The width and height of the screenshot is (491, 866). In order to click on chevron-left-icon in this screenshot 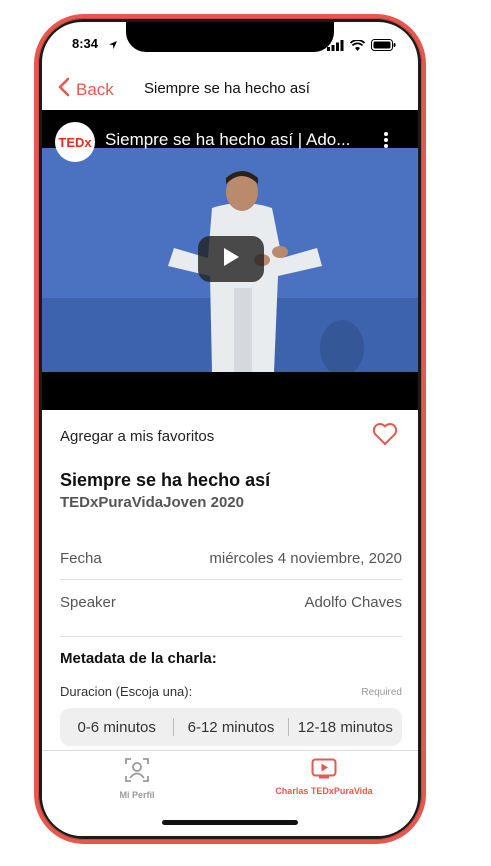, I will do `click(64, 89)`.